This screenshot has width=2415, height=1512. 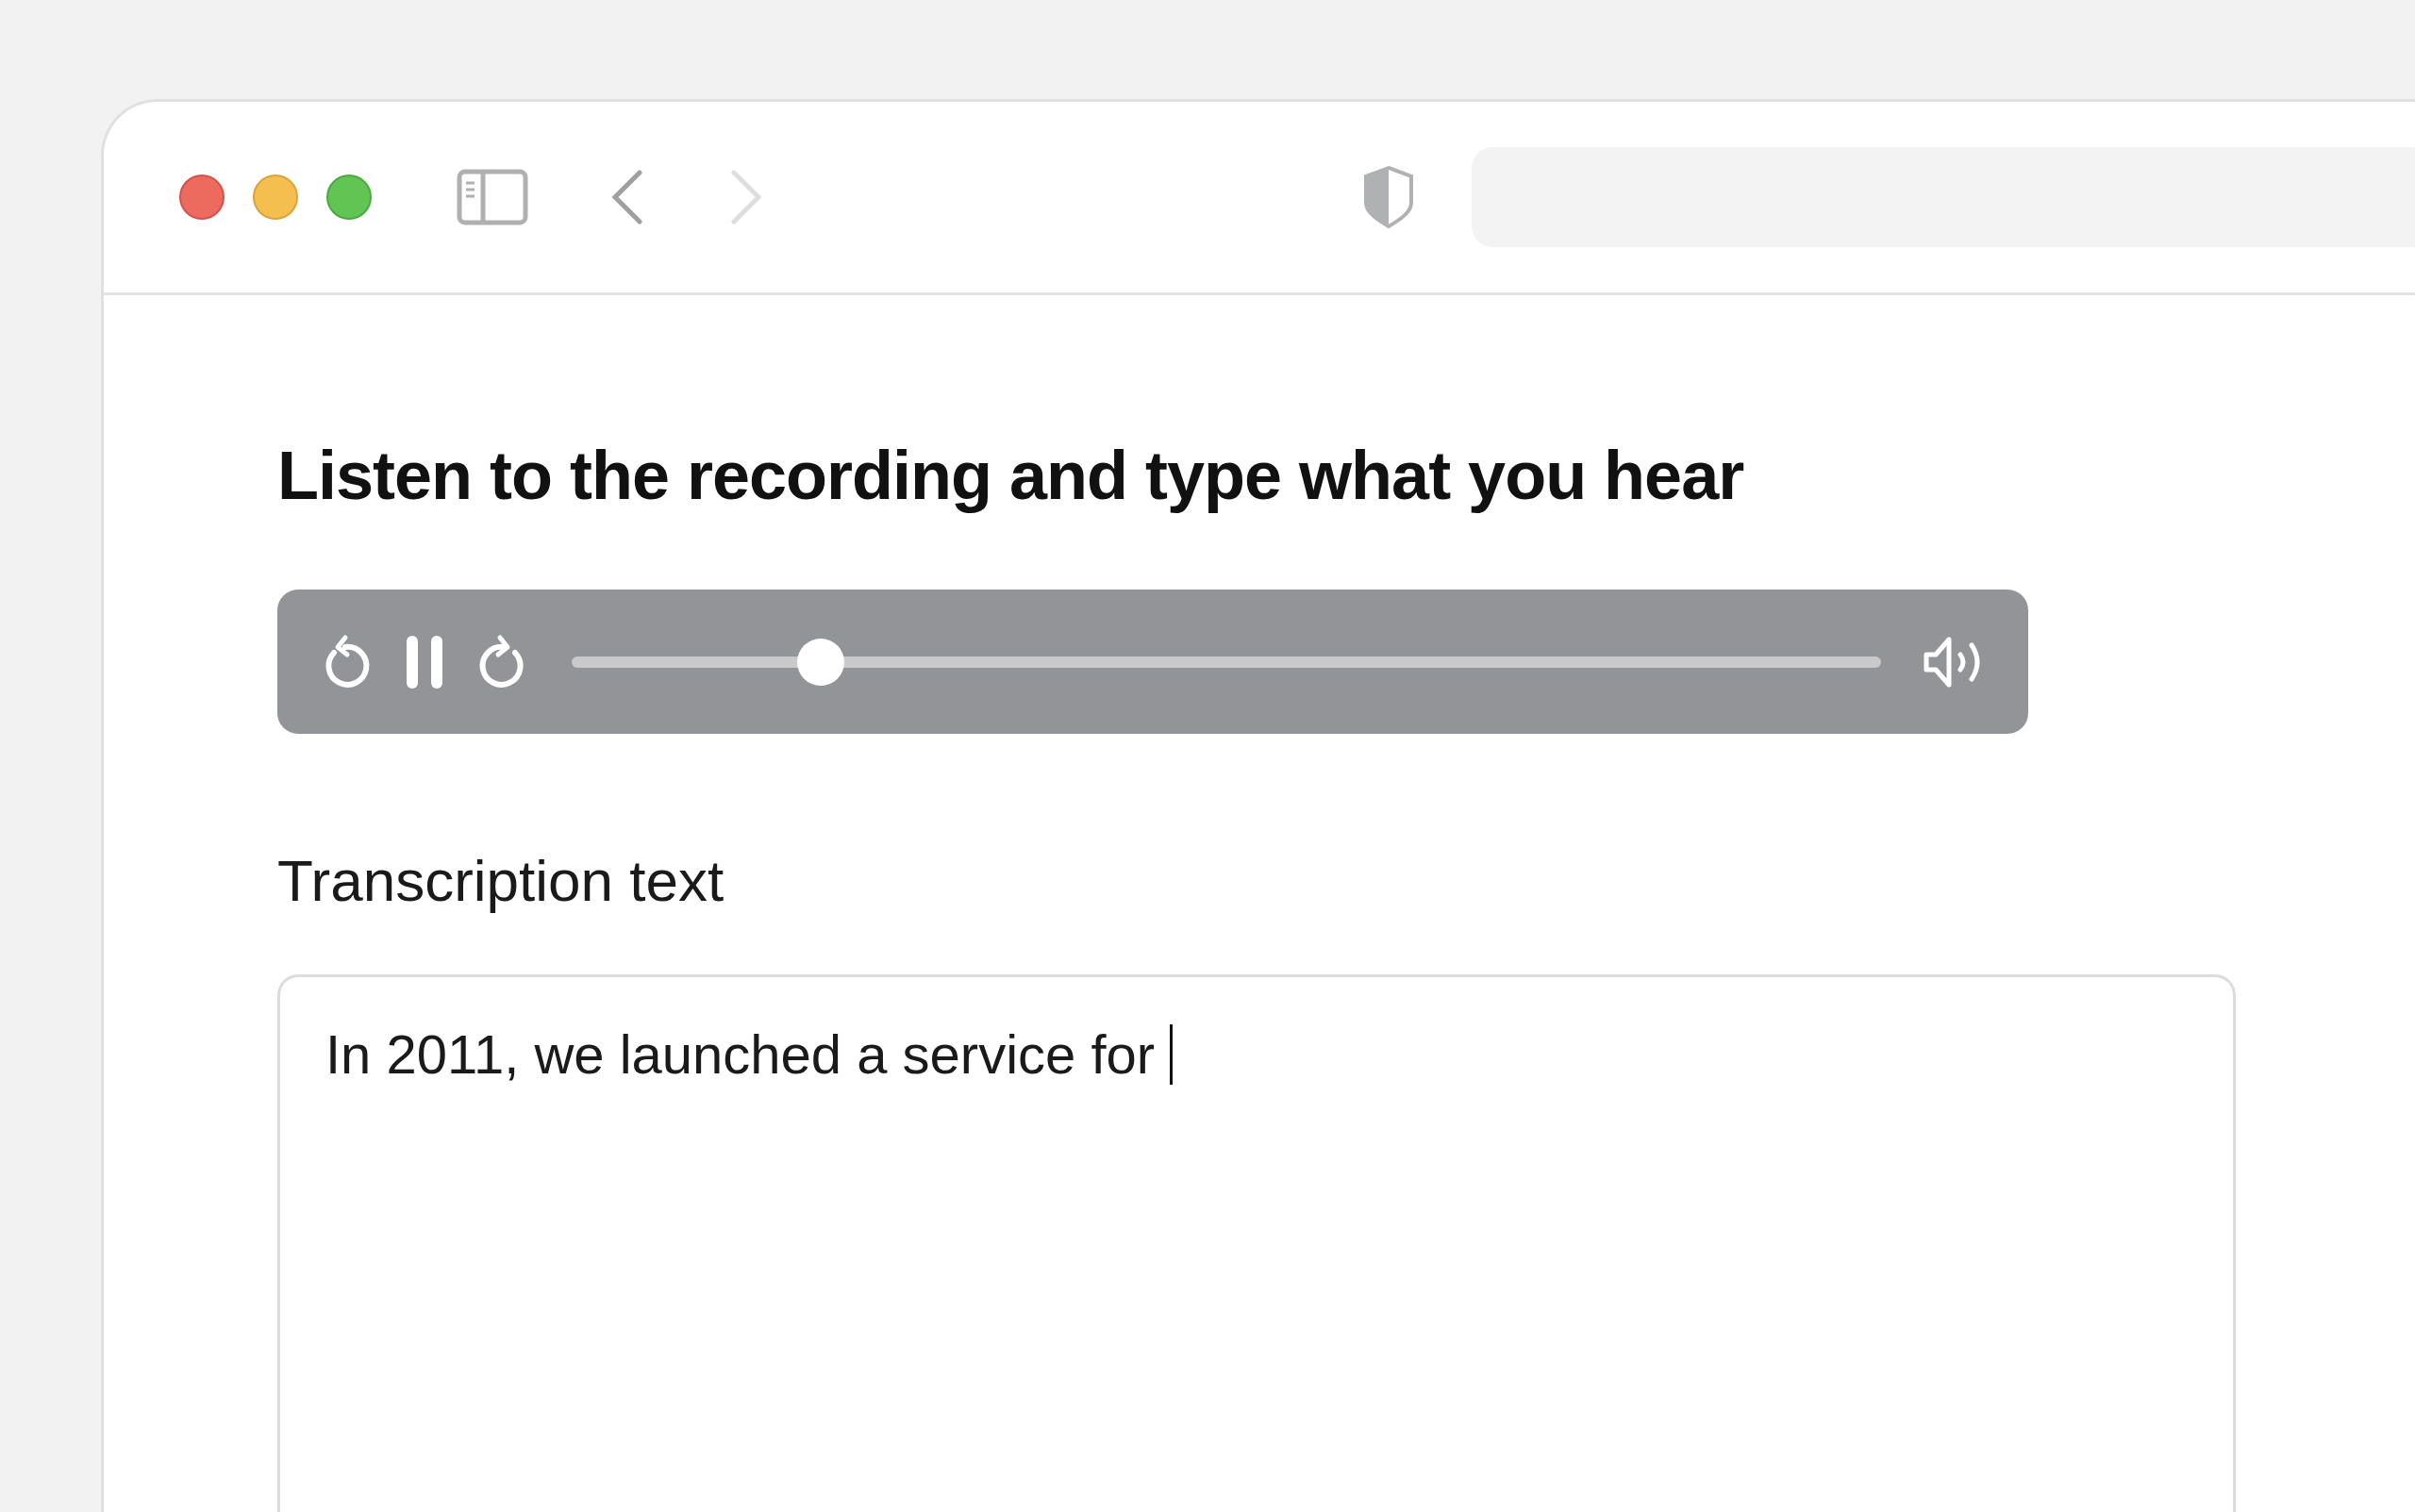 I want to click on progress-slider, so click(x=1226, y=662).